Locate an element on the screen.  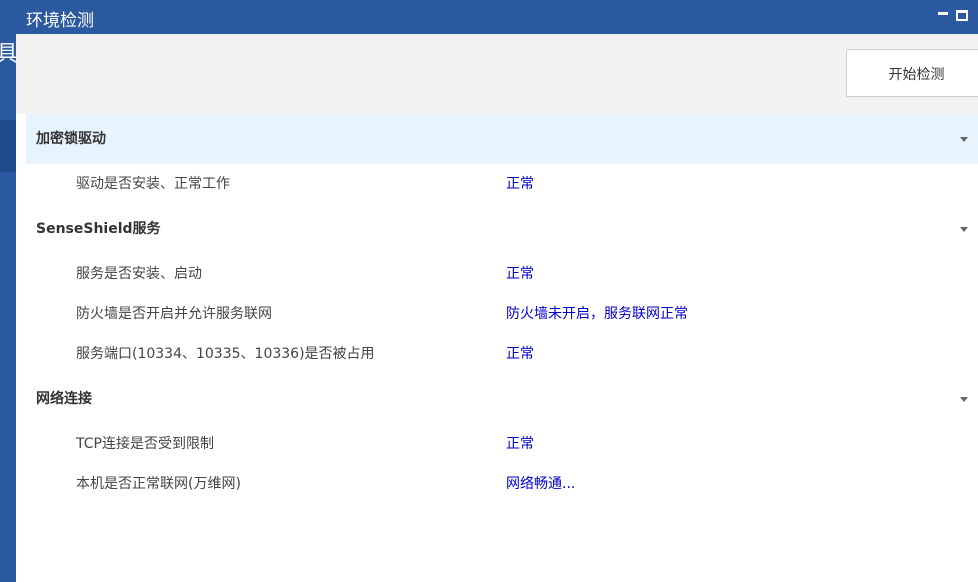
minimize-icon is located at coordinates (943, 13).